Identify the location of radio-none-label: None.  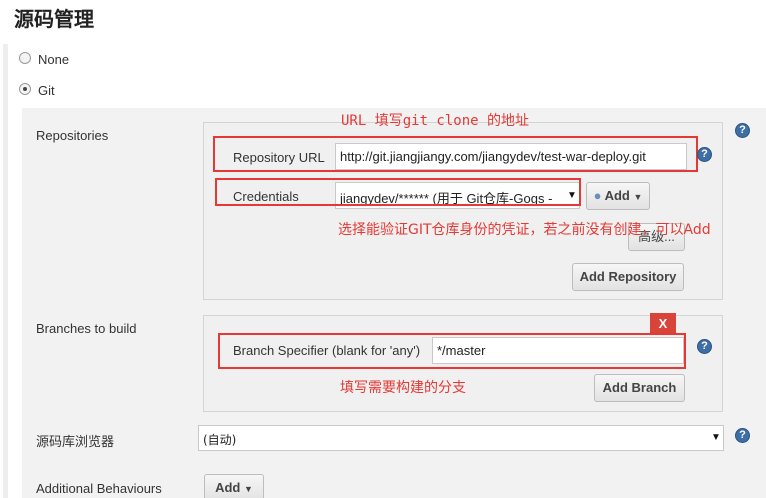
(53, 59).